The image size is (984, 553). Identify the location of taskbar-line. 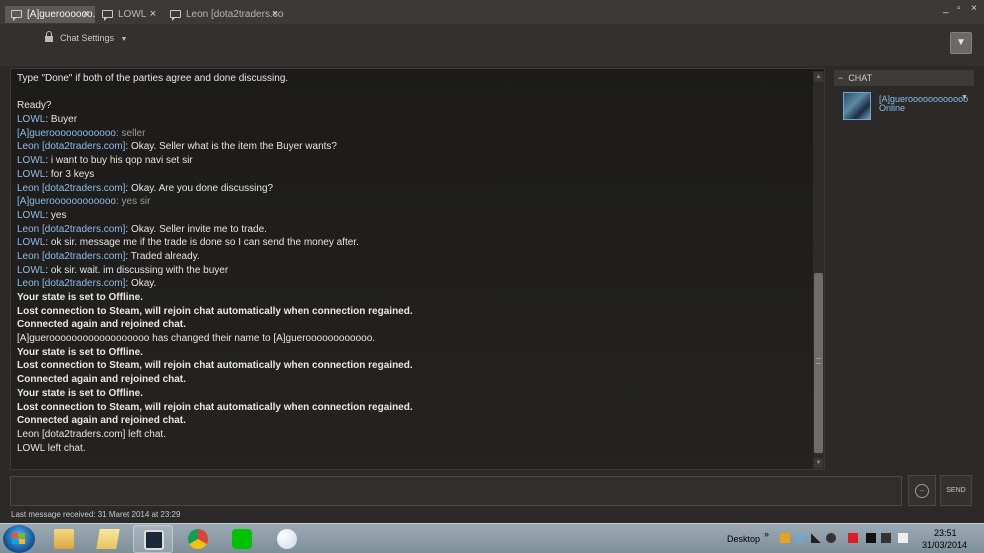
(242, 539).